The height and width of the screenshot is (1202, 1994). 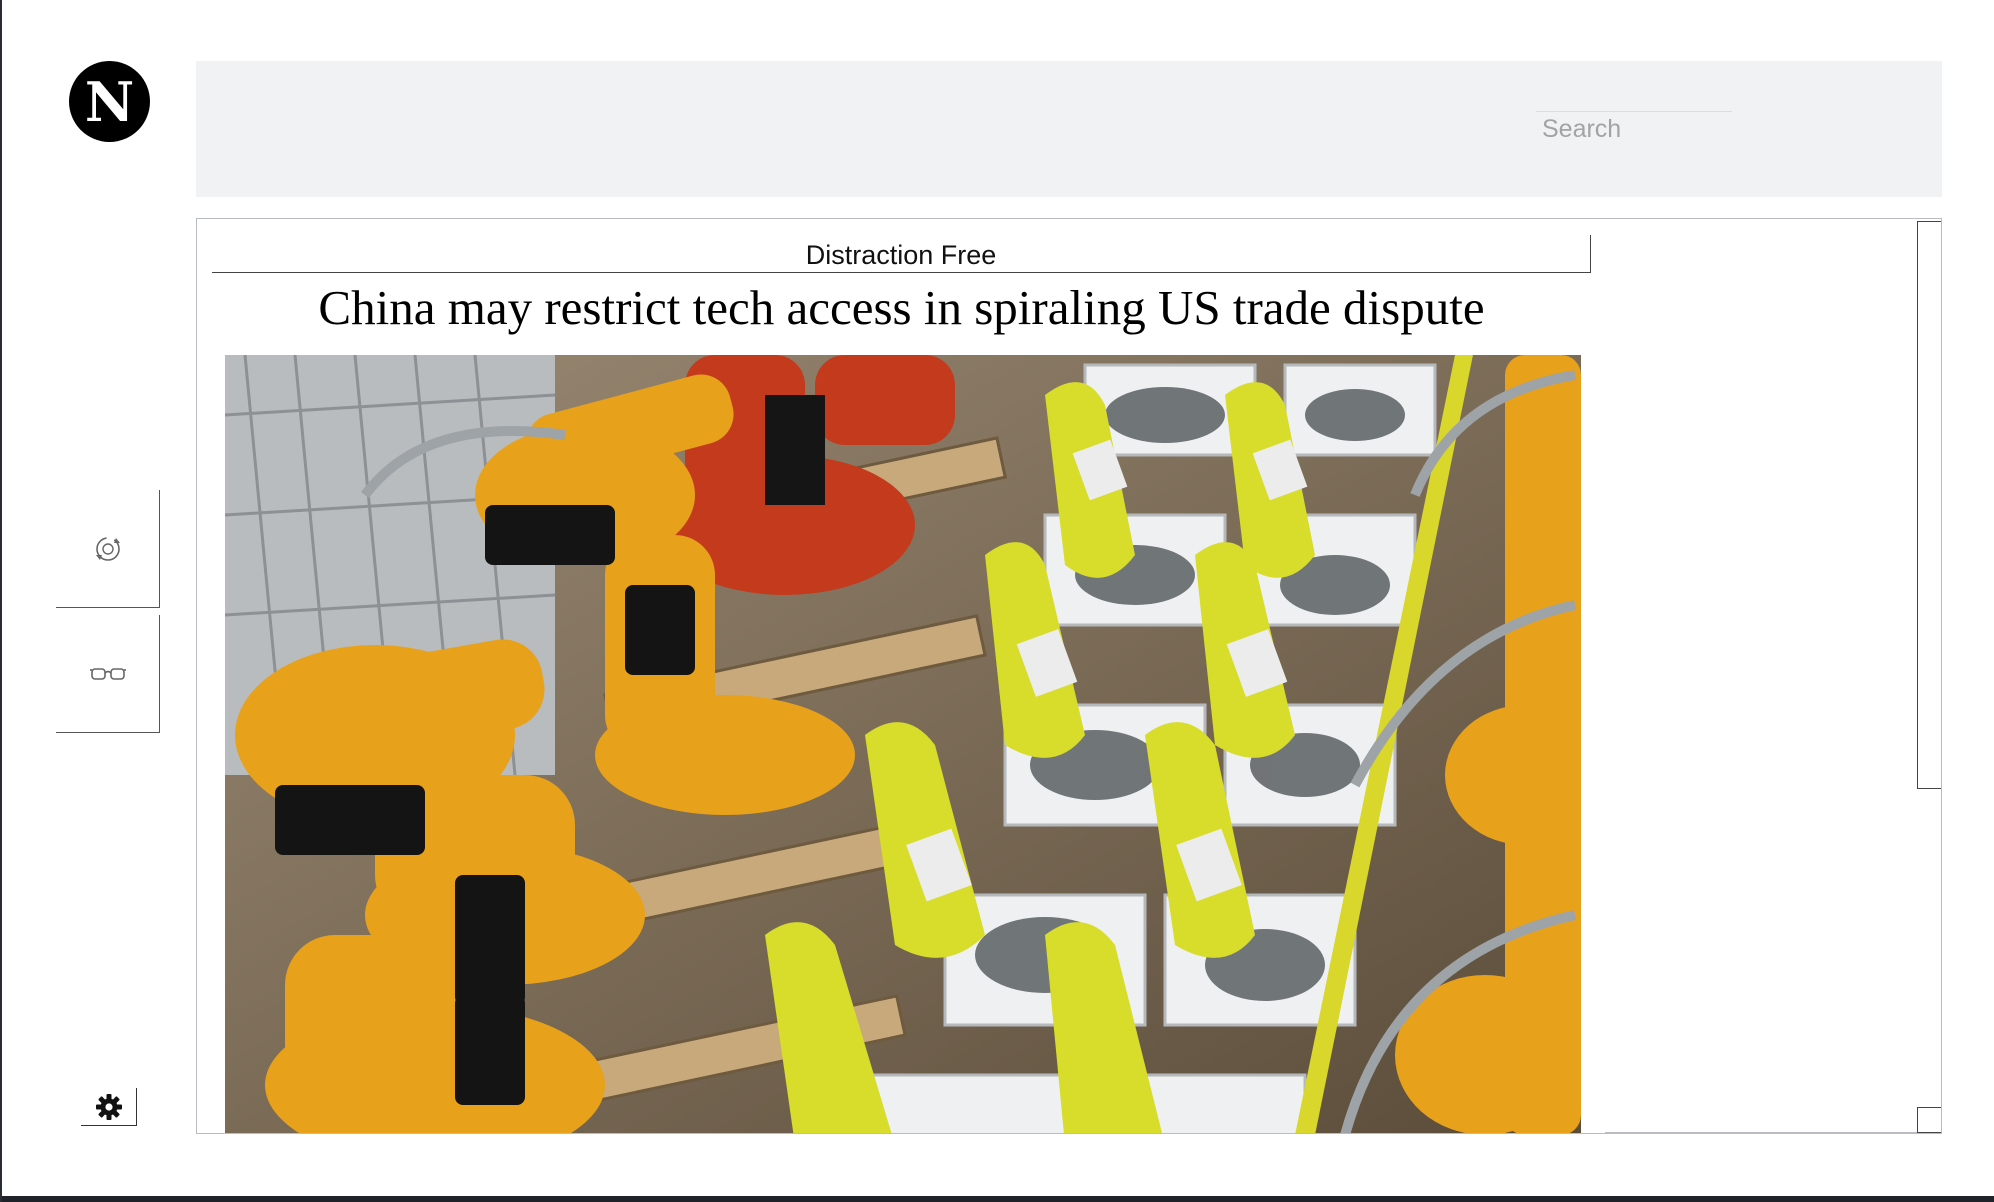 I want to click on refresh-icon, so click(x=107, y=548).